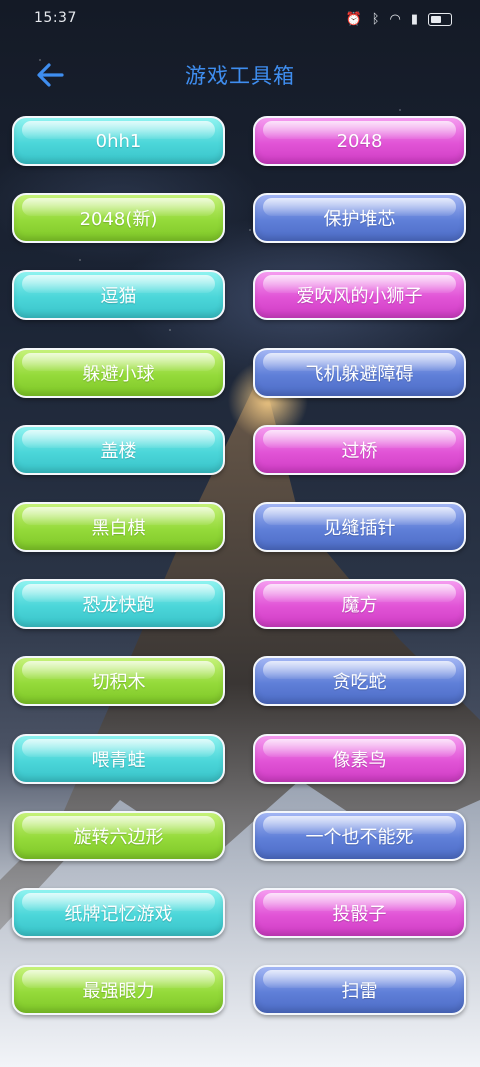 This screenshot has width=480, height=1067. I want to click on game-button-label: 黑白棋, so click(118, 528).